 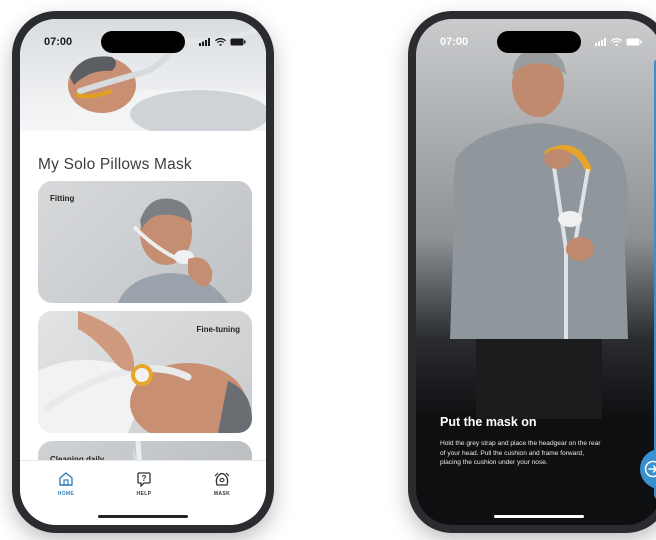 What do you see at coordinates (66, 494) in the screenshot?
I see `tab-home-label: HOME` at bounding box center [66, 494].